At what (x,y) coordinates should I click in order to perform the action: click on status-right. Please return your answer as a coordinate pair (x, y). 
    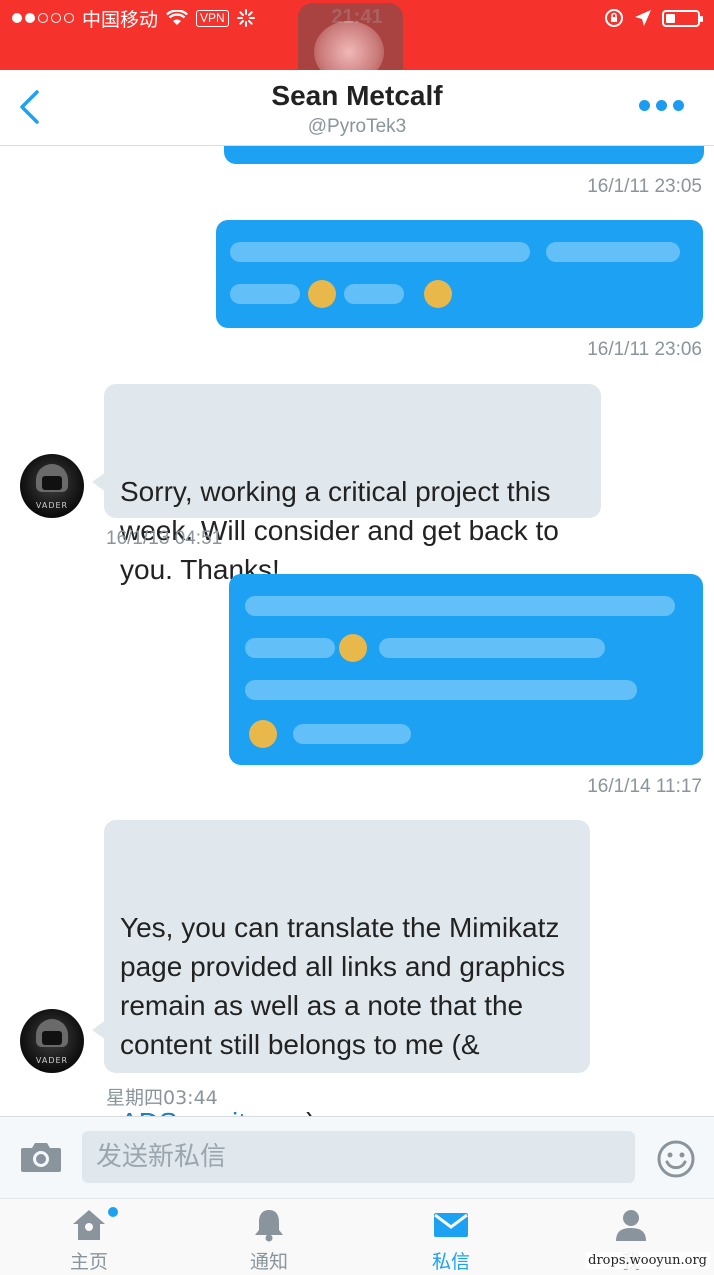
    Looking at the image, I should click on (653, 18).